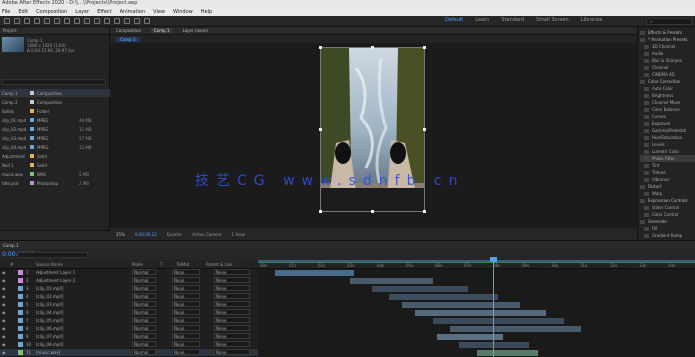 The height and width of the screenshot is (357, 695). I want to click on effect-item: Exposure, so click(667, 123).